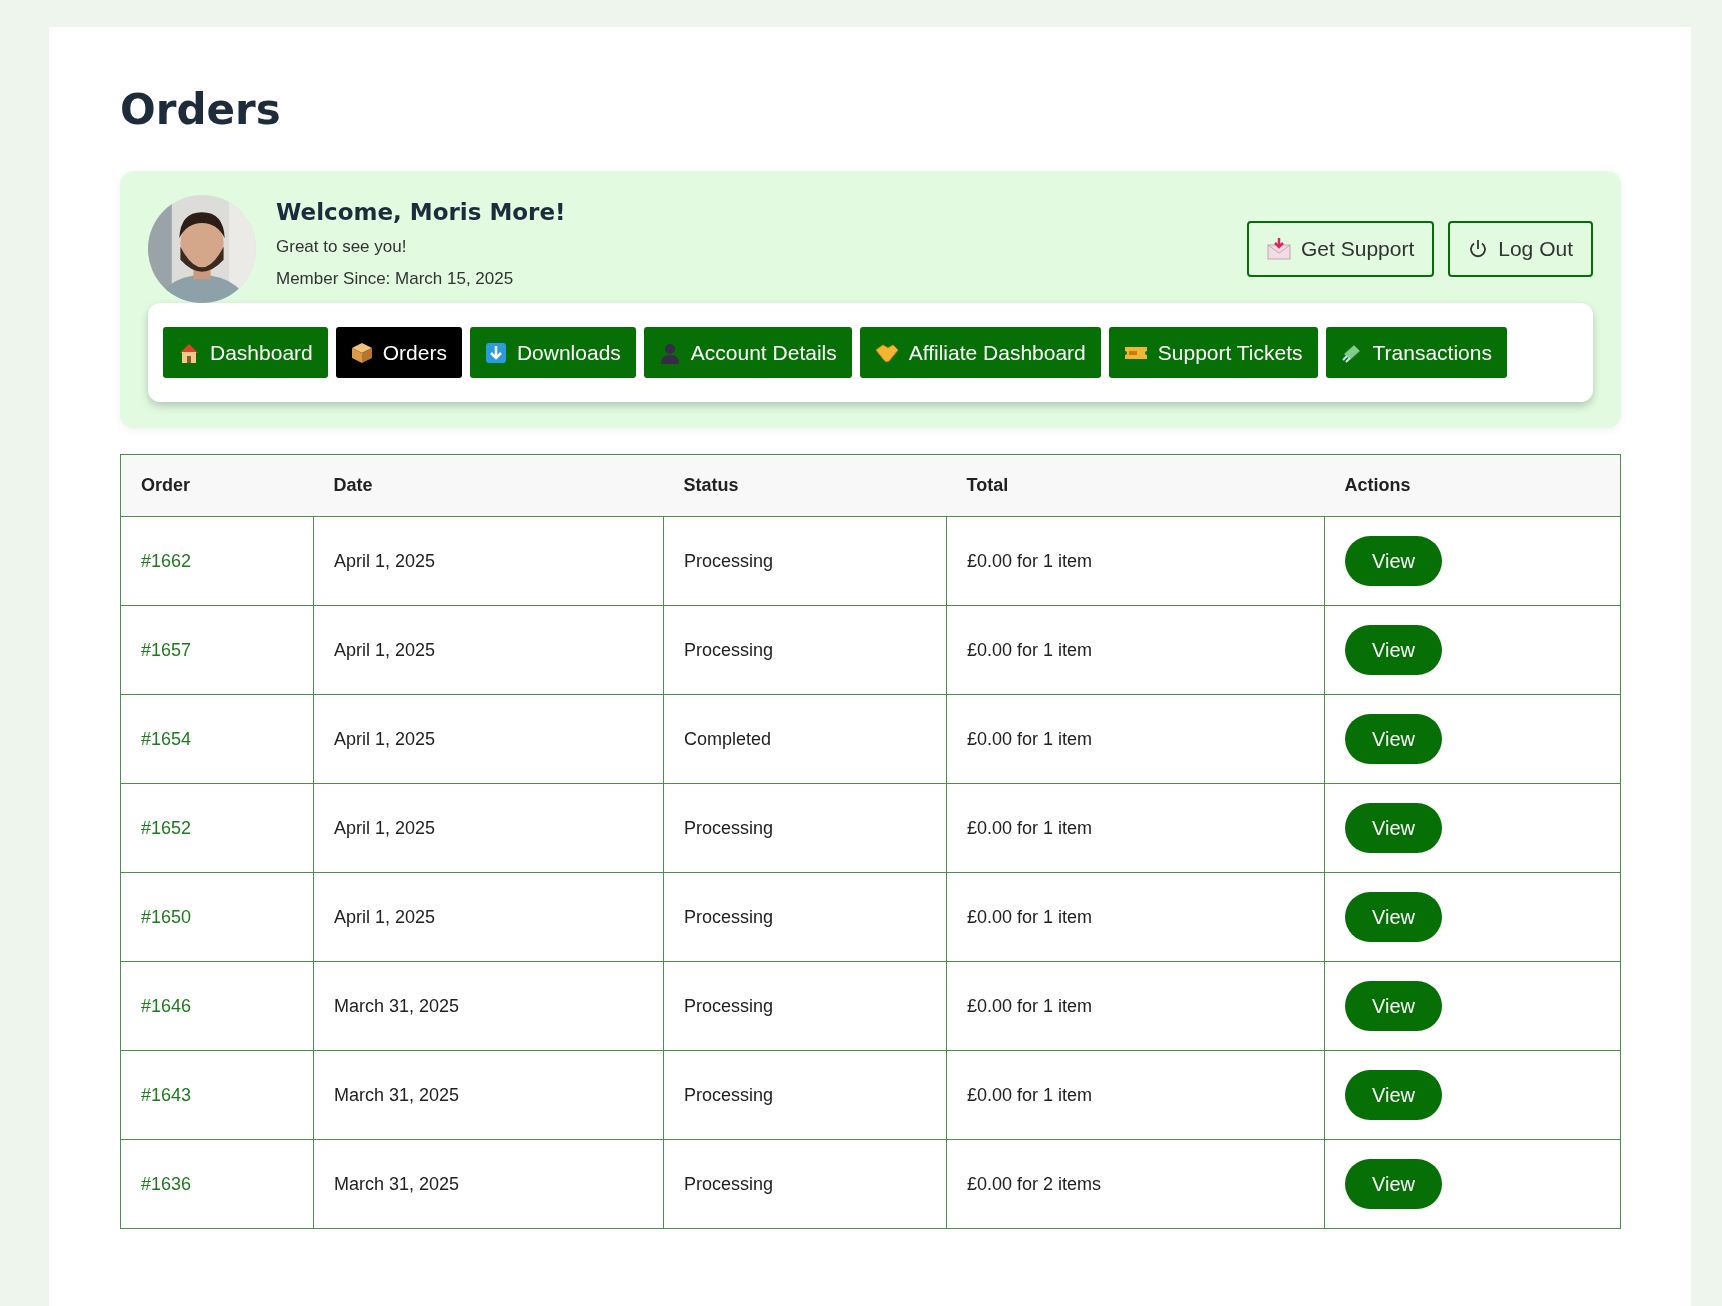  What do you see at coordinates (552, 353) in the screenshot?
I see `nav-tab: Downloads` at bounding box center [552, 353].